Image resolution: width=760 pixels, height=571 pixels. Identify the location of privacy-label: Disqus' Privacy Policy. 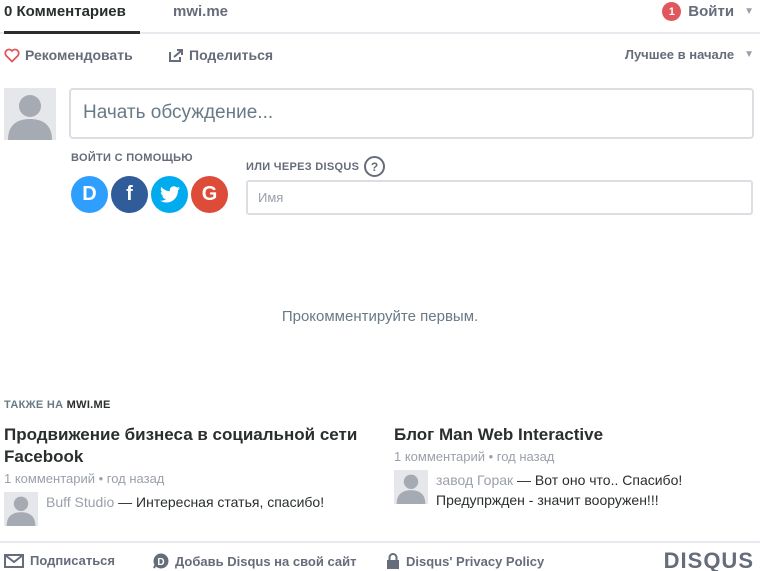
(475, 561).